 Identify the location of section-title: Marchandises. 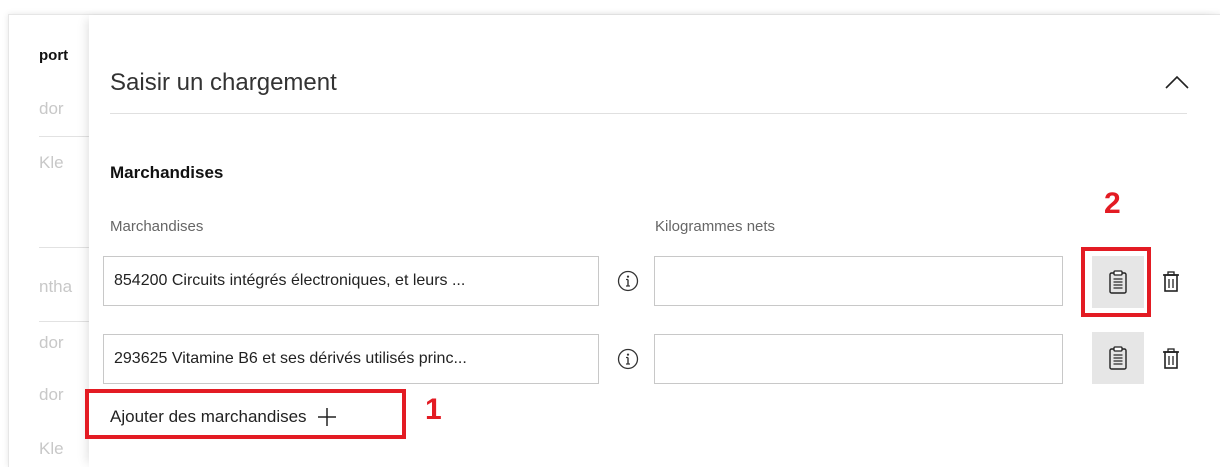
(167, 172).